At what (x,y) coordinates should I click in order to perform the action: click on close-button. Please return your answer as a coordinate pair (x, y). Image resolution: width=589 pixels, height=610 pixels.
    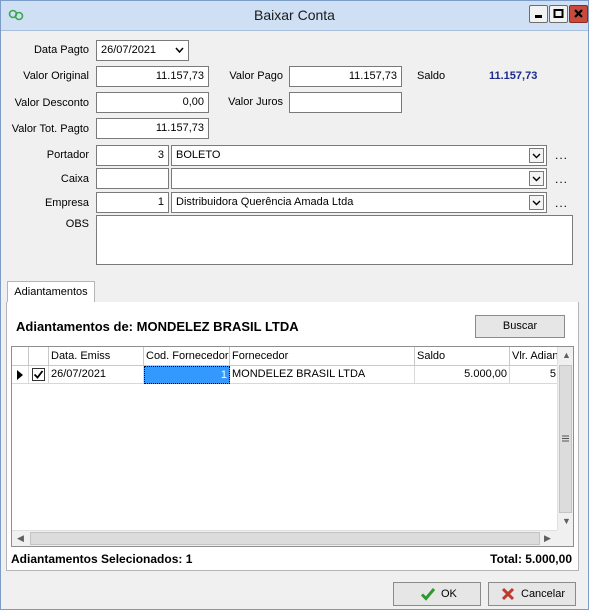
    Looking at the image, I should click on (578, 14).